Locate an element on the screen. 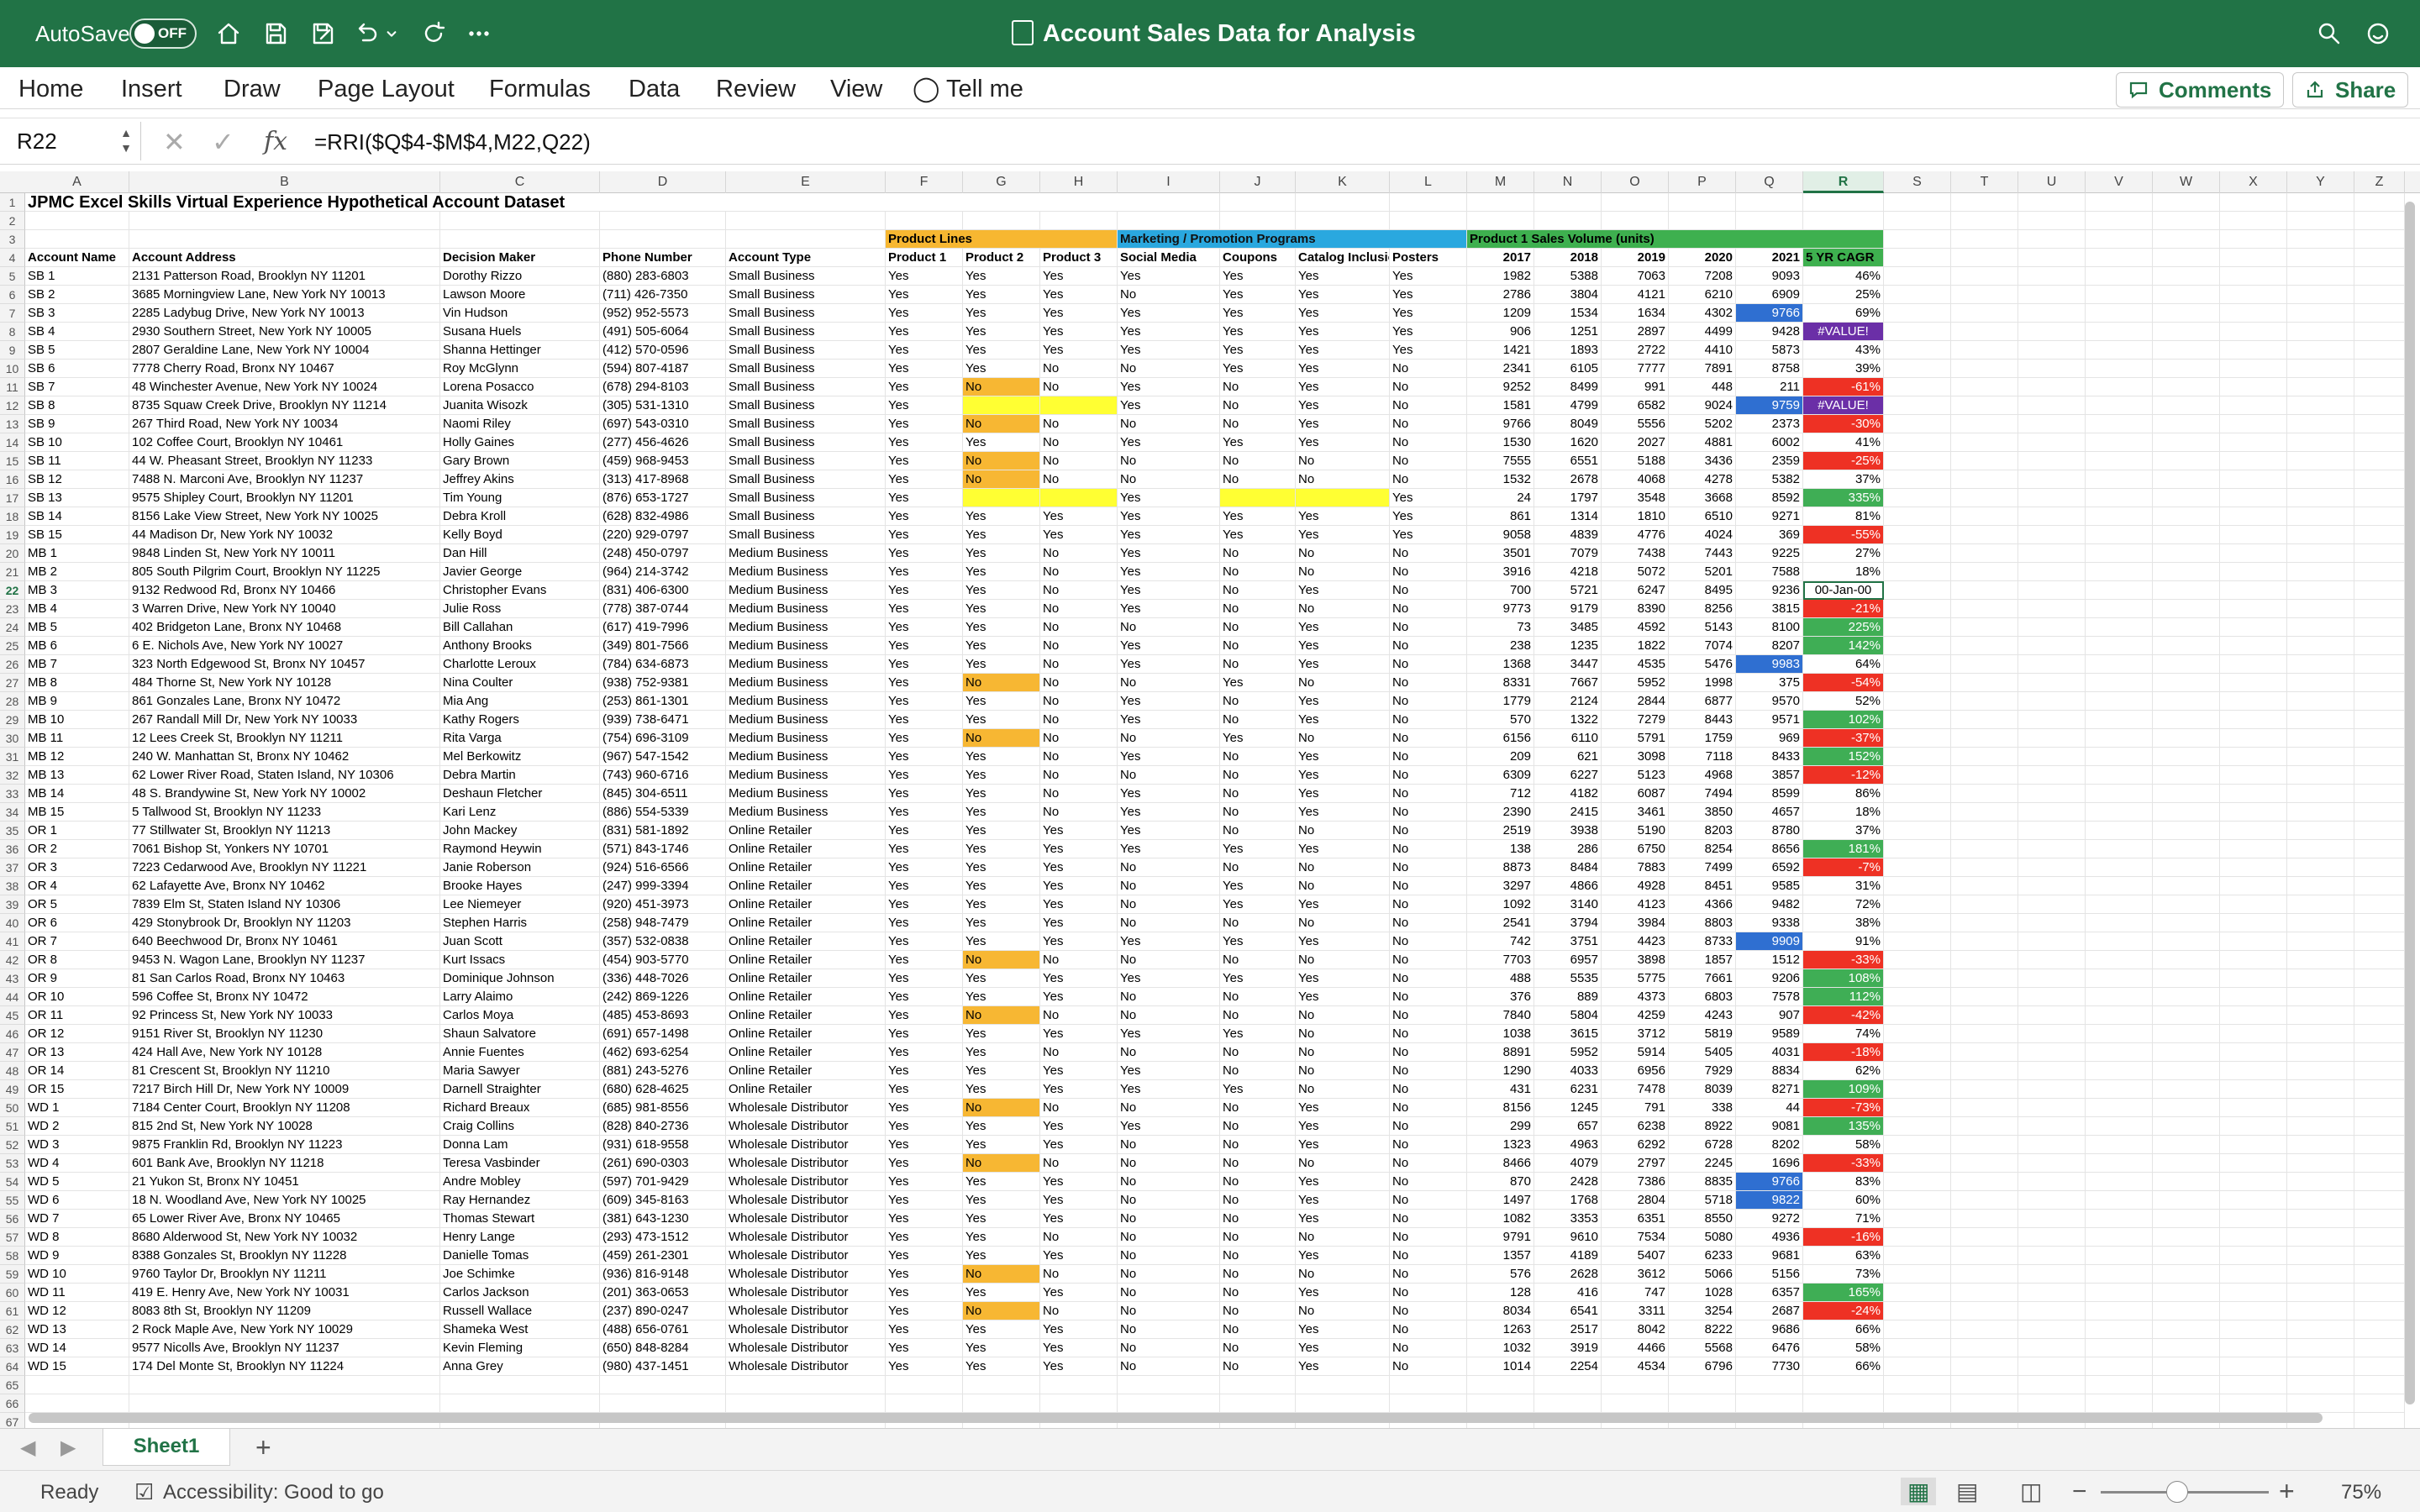  cell is located at coordinates (1079, 405).